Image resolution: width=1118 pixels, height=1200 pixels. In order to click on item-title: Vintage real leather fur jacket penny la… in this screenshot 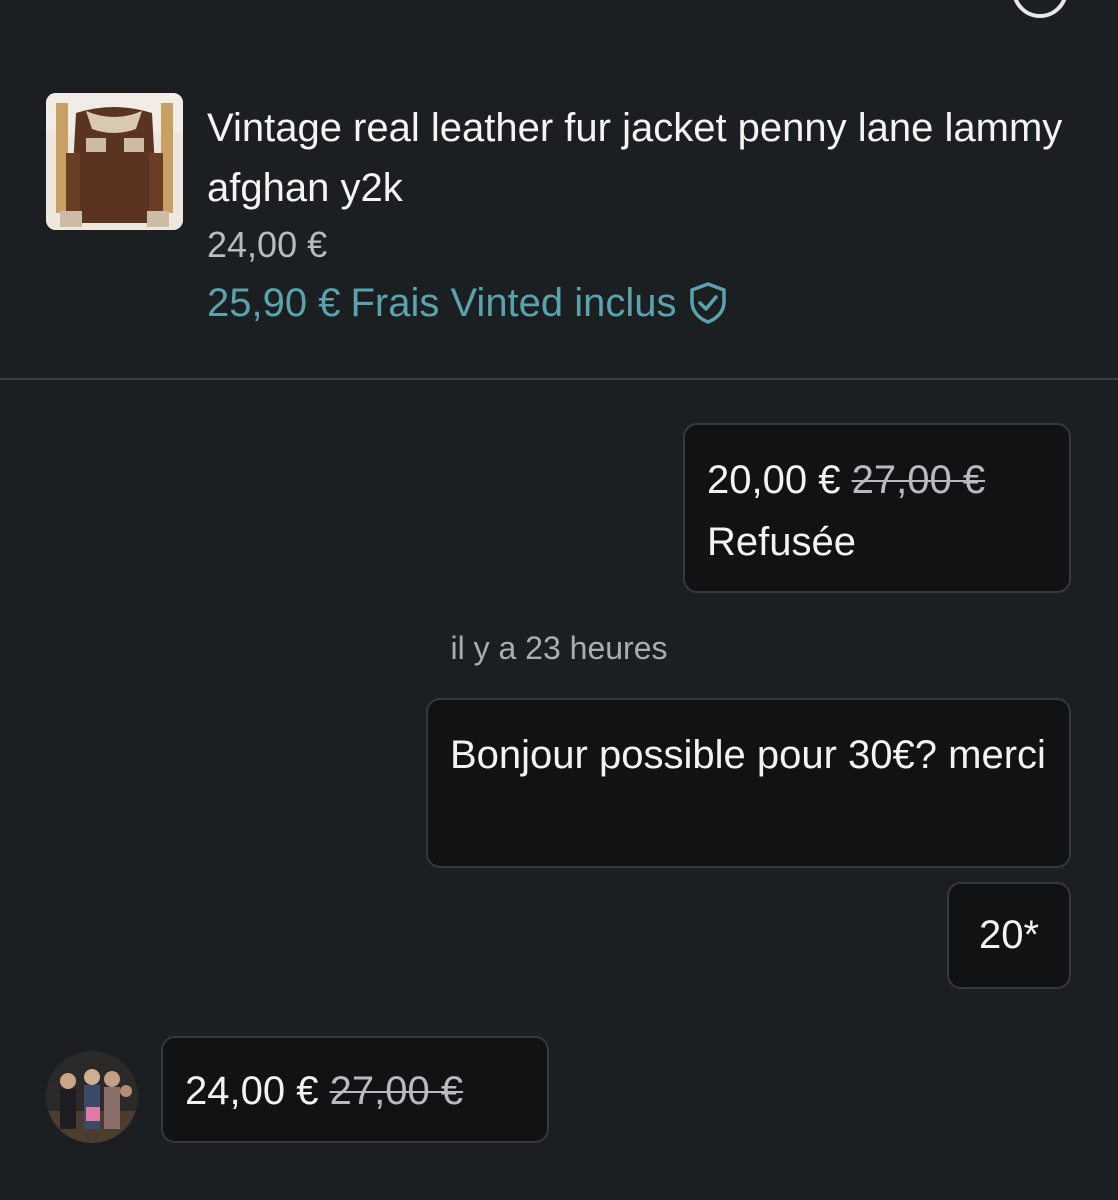, I will do `click(637, 158)`.